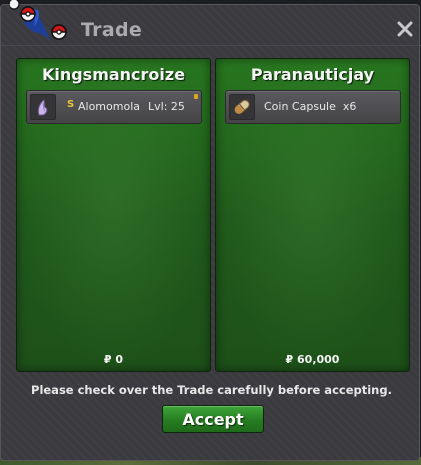  What do you see at coordinates (405, 29) in the screenshot?
I see `close-icon` at bounding box center [405, 29].